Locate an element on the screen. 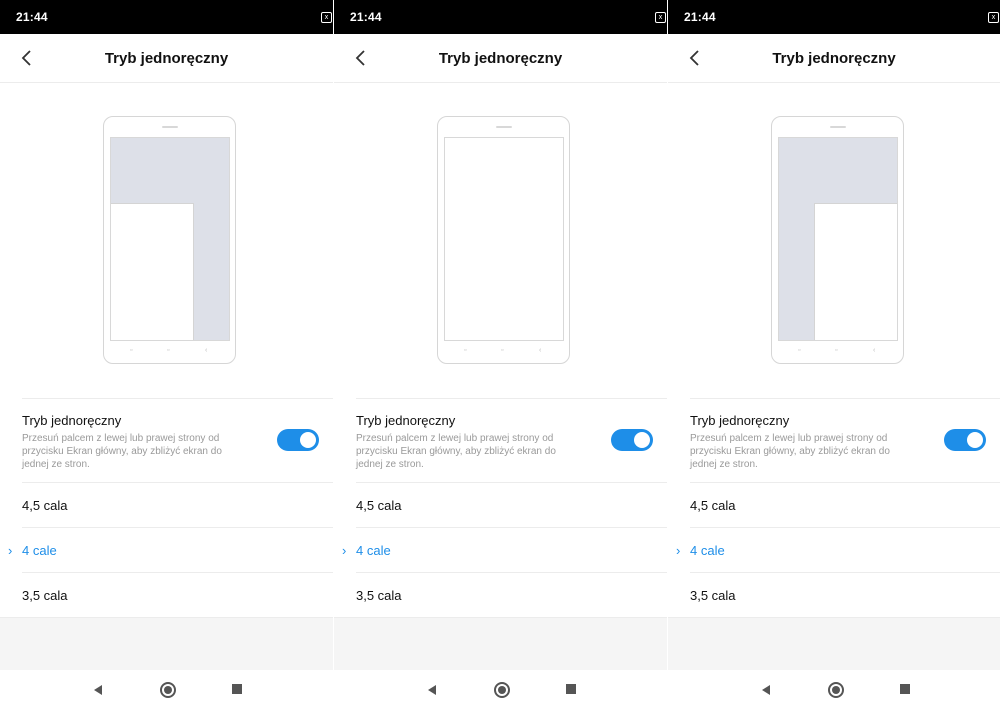 The height and width of the screenshot is (712, 1000). shrunk-screen-area-left is located at coordinates (152, 271).